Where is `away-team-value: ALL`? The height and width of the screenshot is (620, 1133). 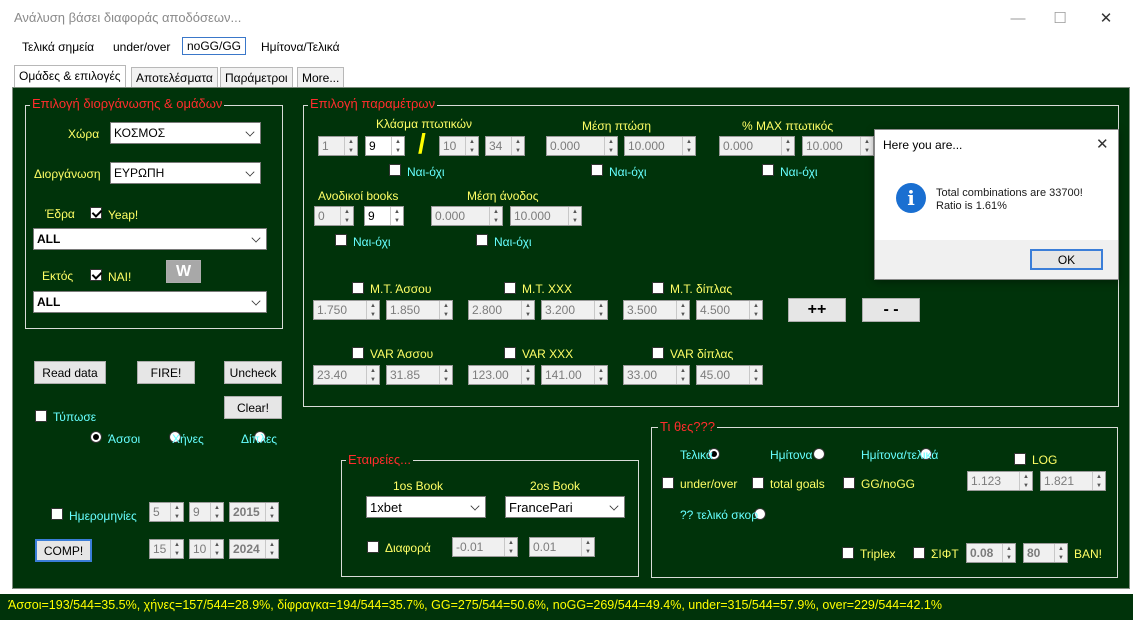
away-team-value: ALL is located at coordinates (49, 302).